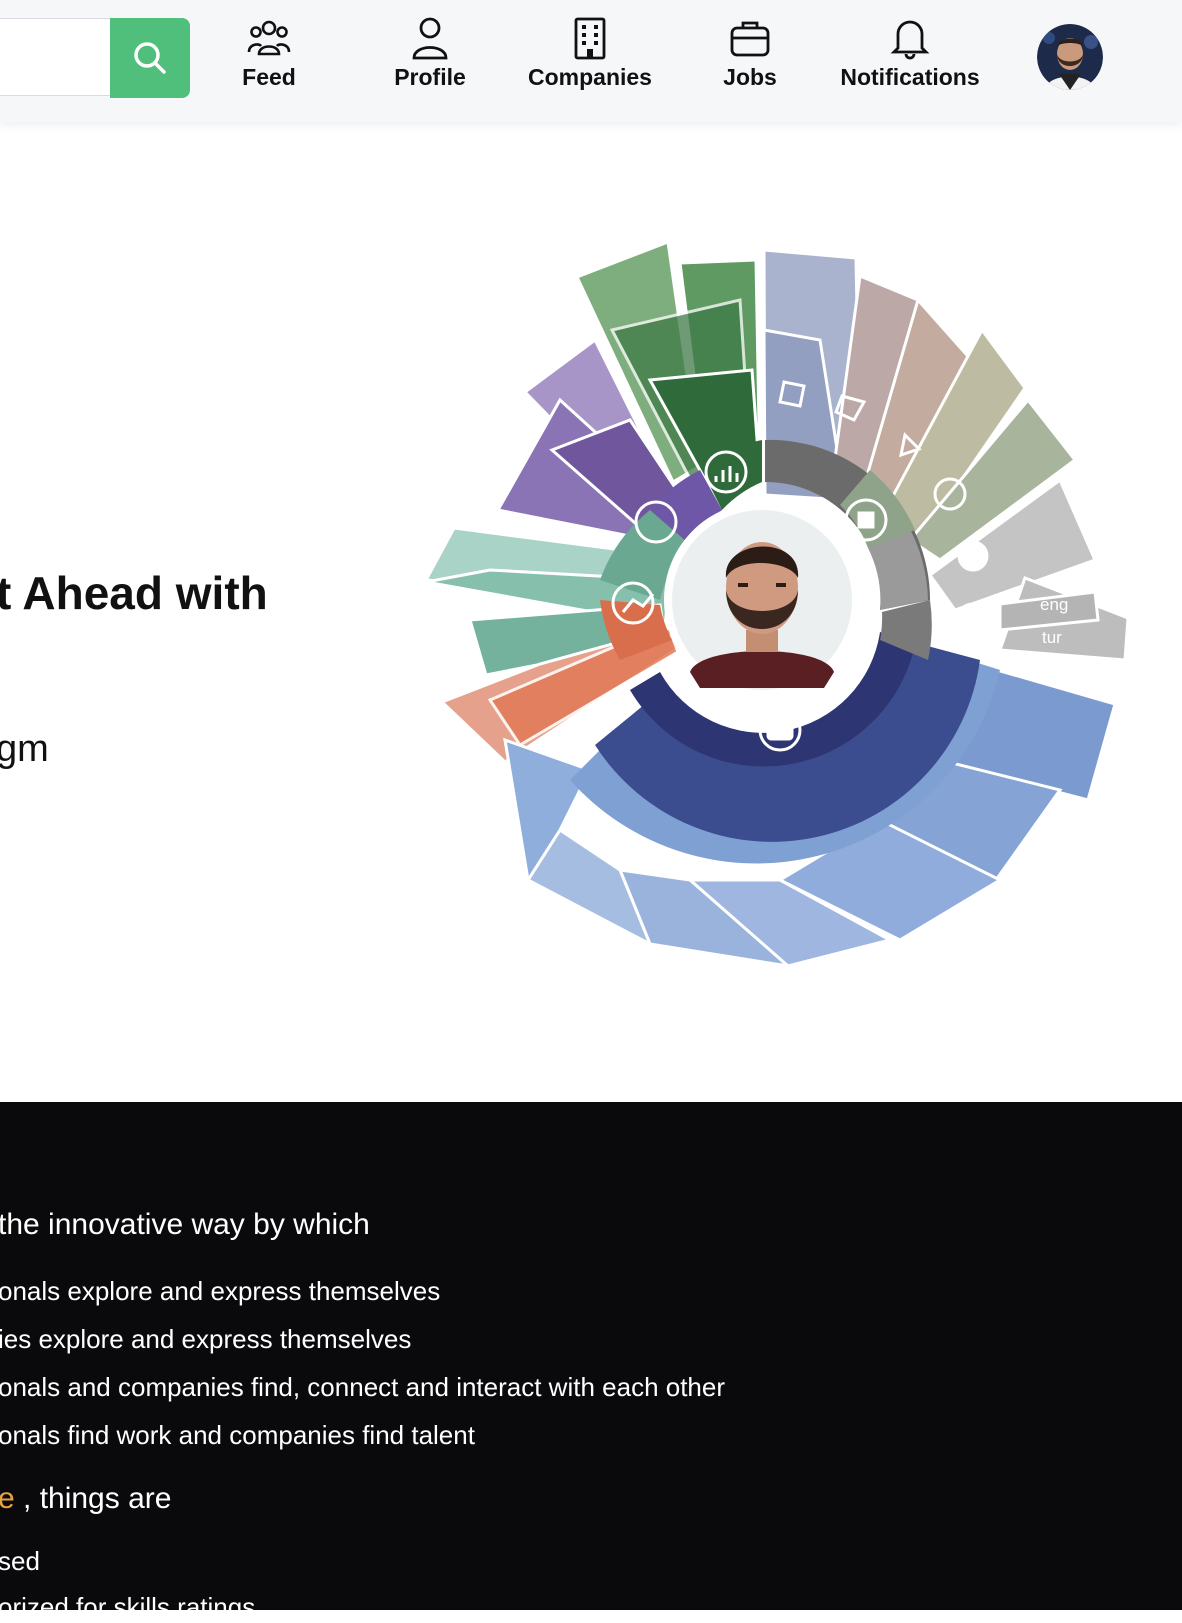  Describe the element at coordinates (430, 77) in the screenshot. I see `nav-profile-label: Profile` at that location.